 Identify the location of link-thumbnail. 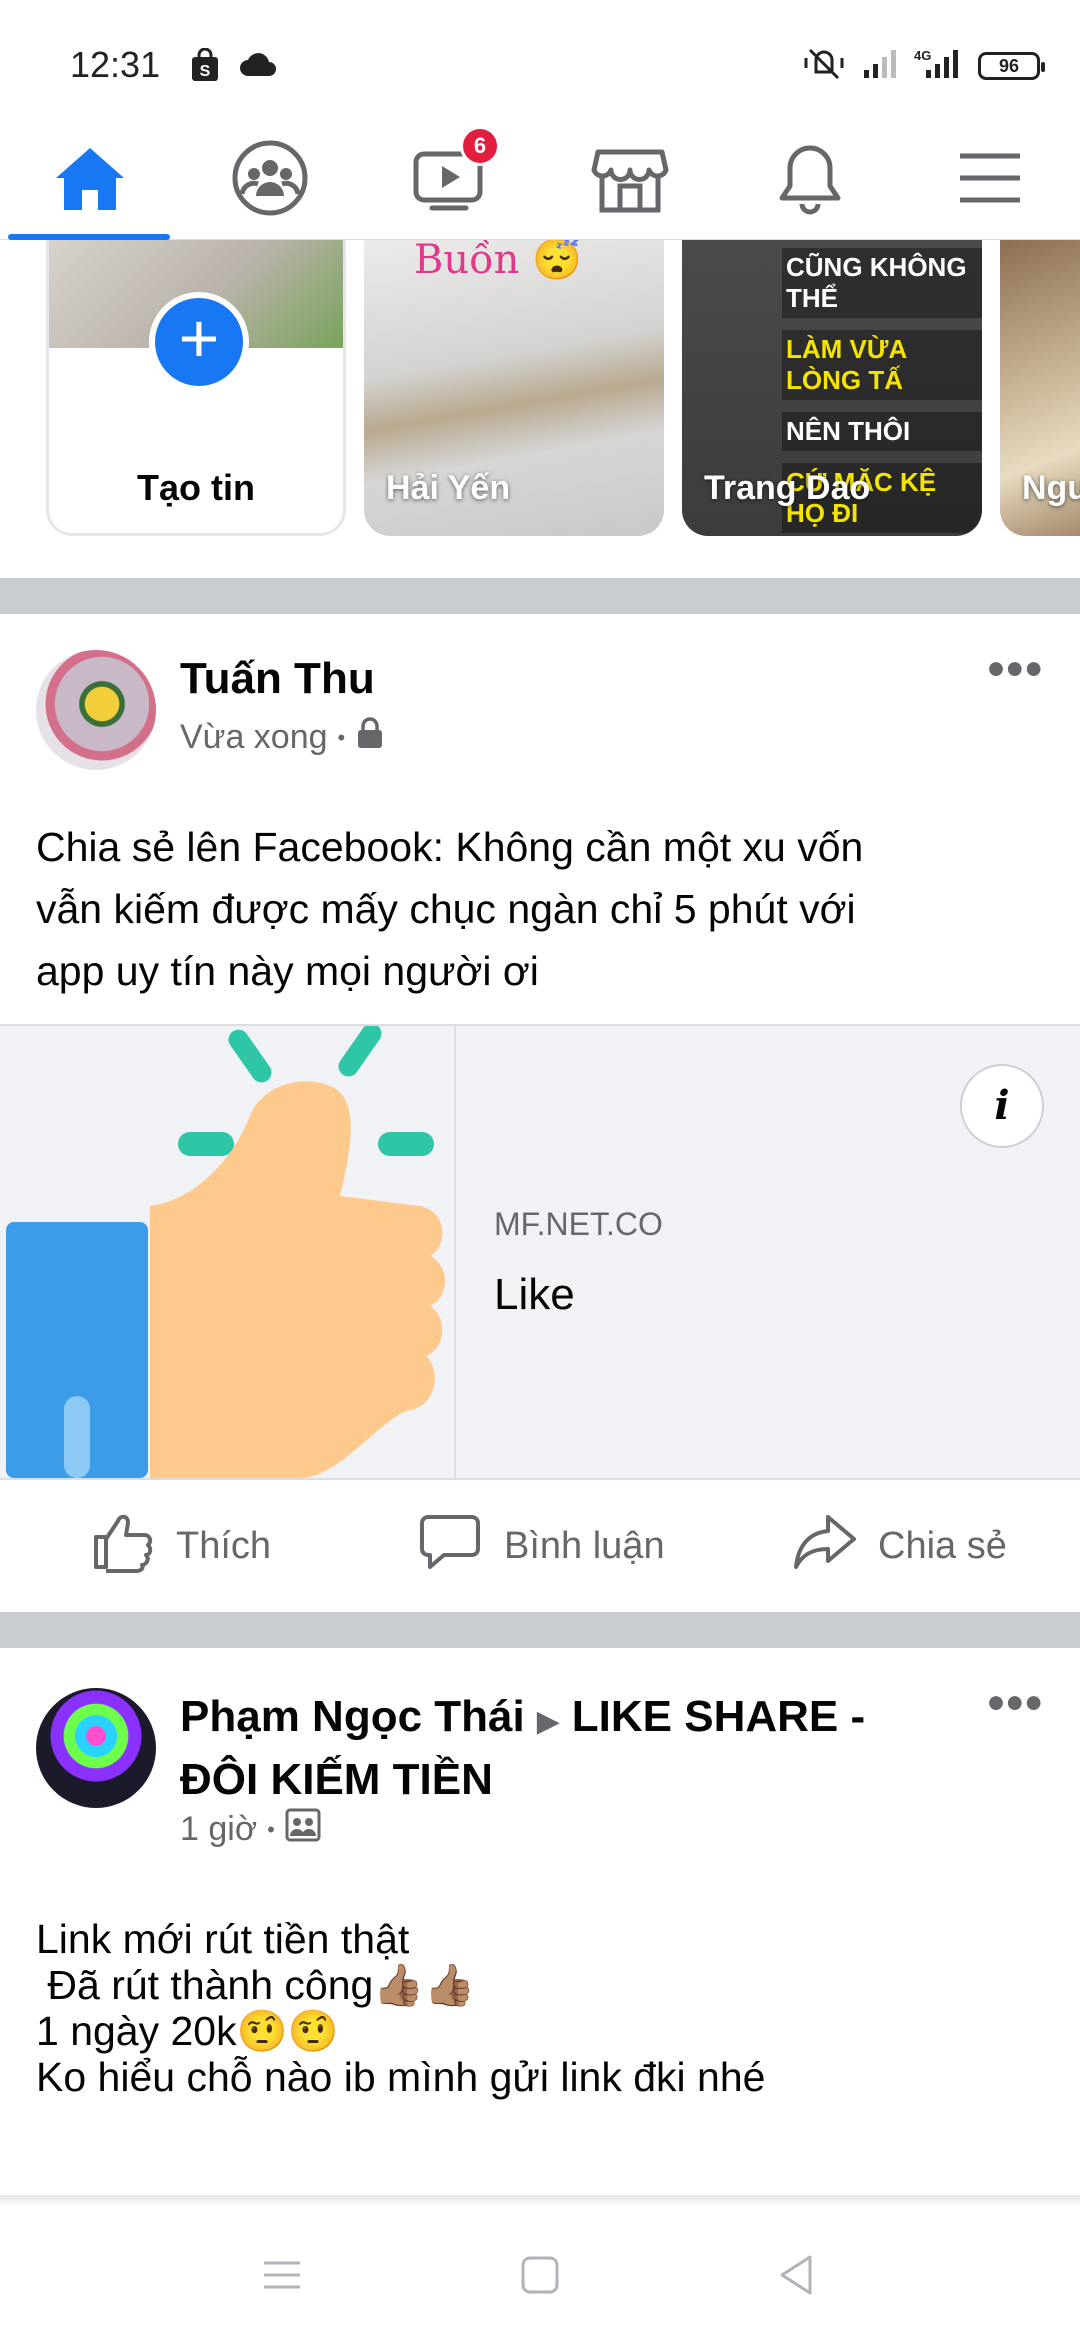
(228, 1252).